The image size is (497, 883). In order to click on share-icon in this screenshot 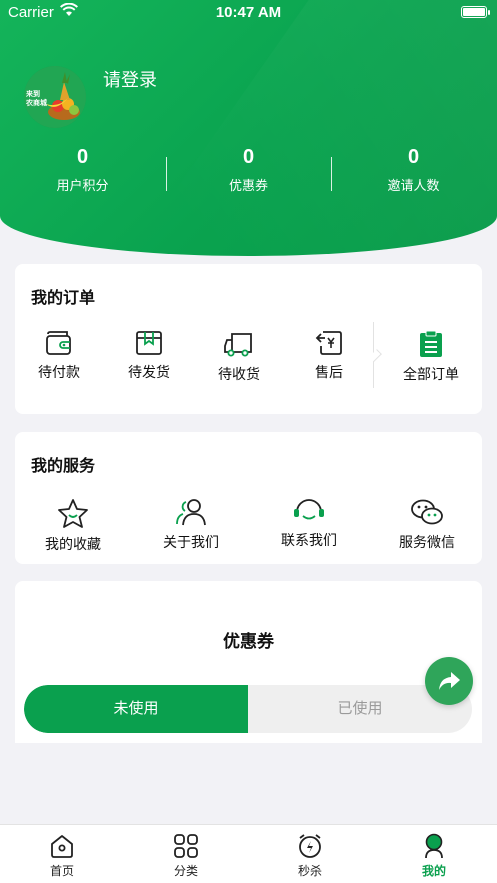, I will do `click(449, 681)`.